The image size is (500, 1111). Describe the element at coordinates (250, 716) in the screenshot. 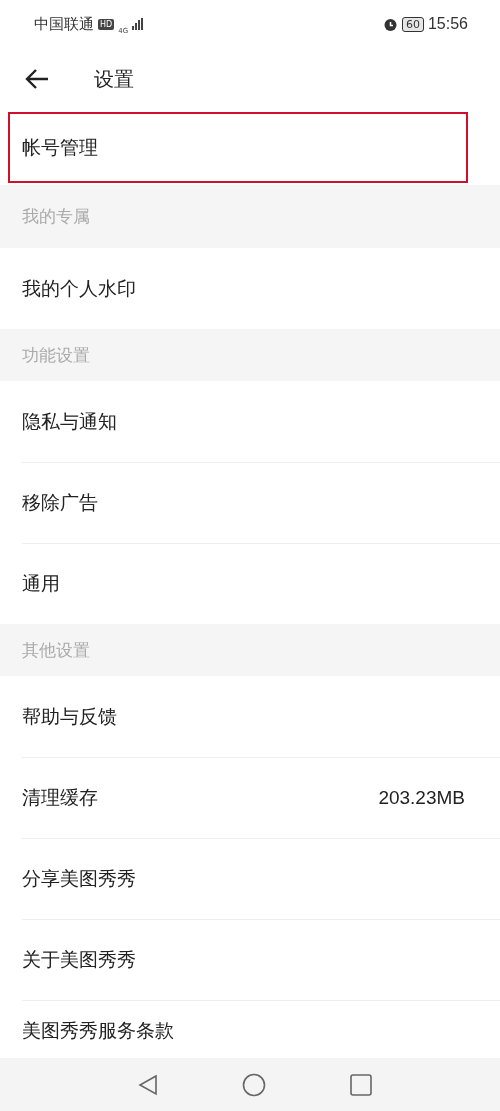

I see `settings-item: 帮助与反馈` at that location.